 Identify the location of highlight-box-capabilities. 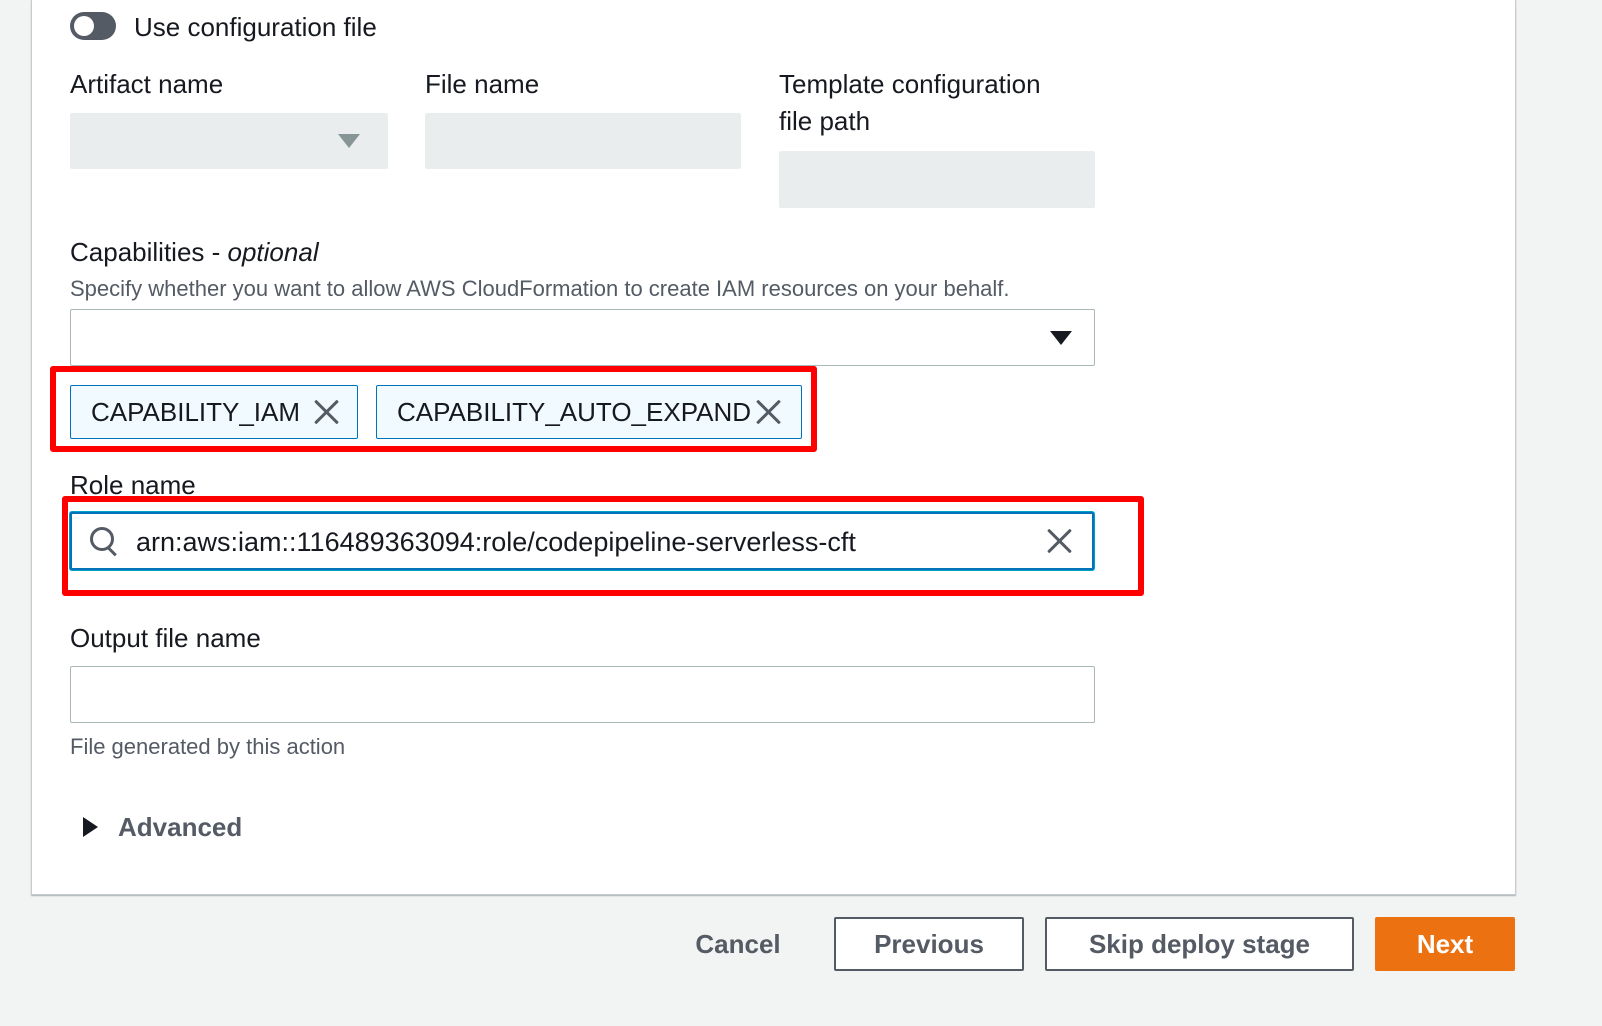
(433, 409).